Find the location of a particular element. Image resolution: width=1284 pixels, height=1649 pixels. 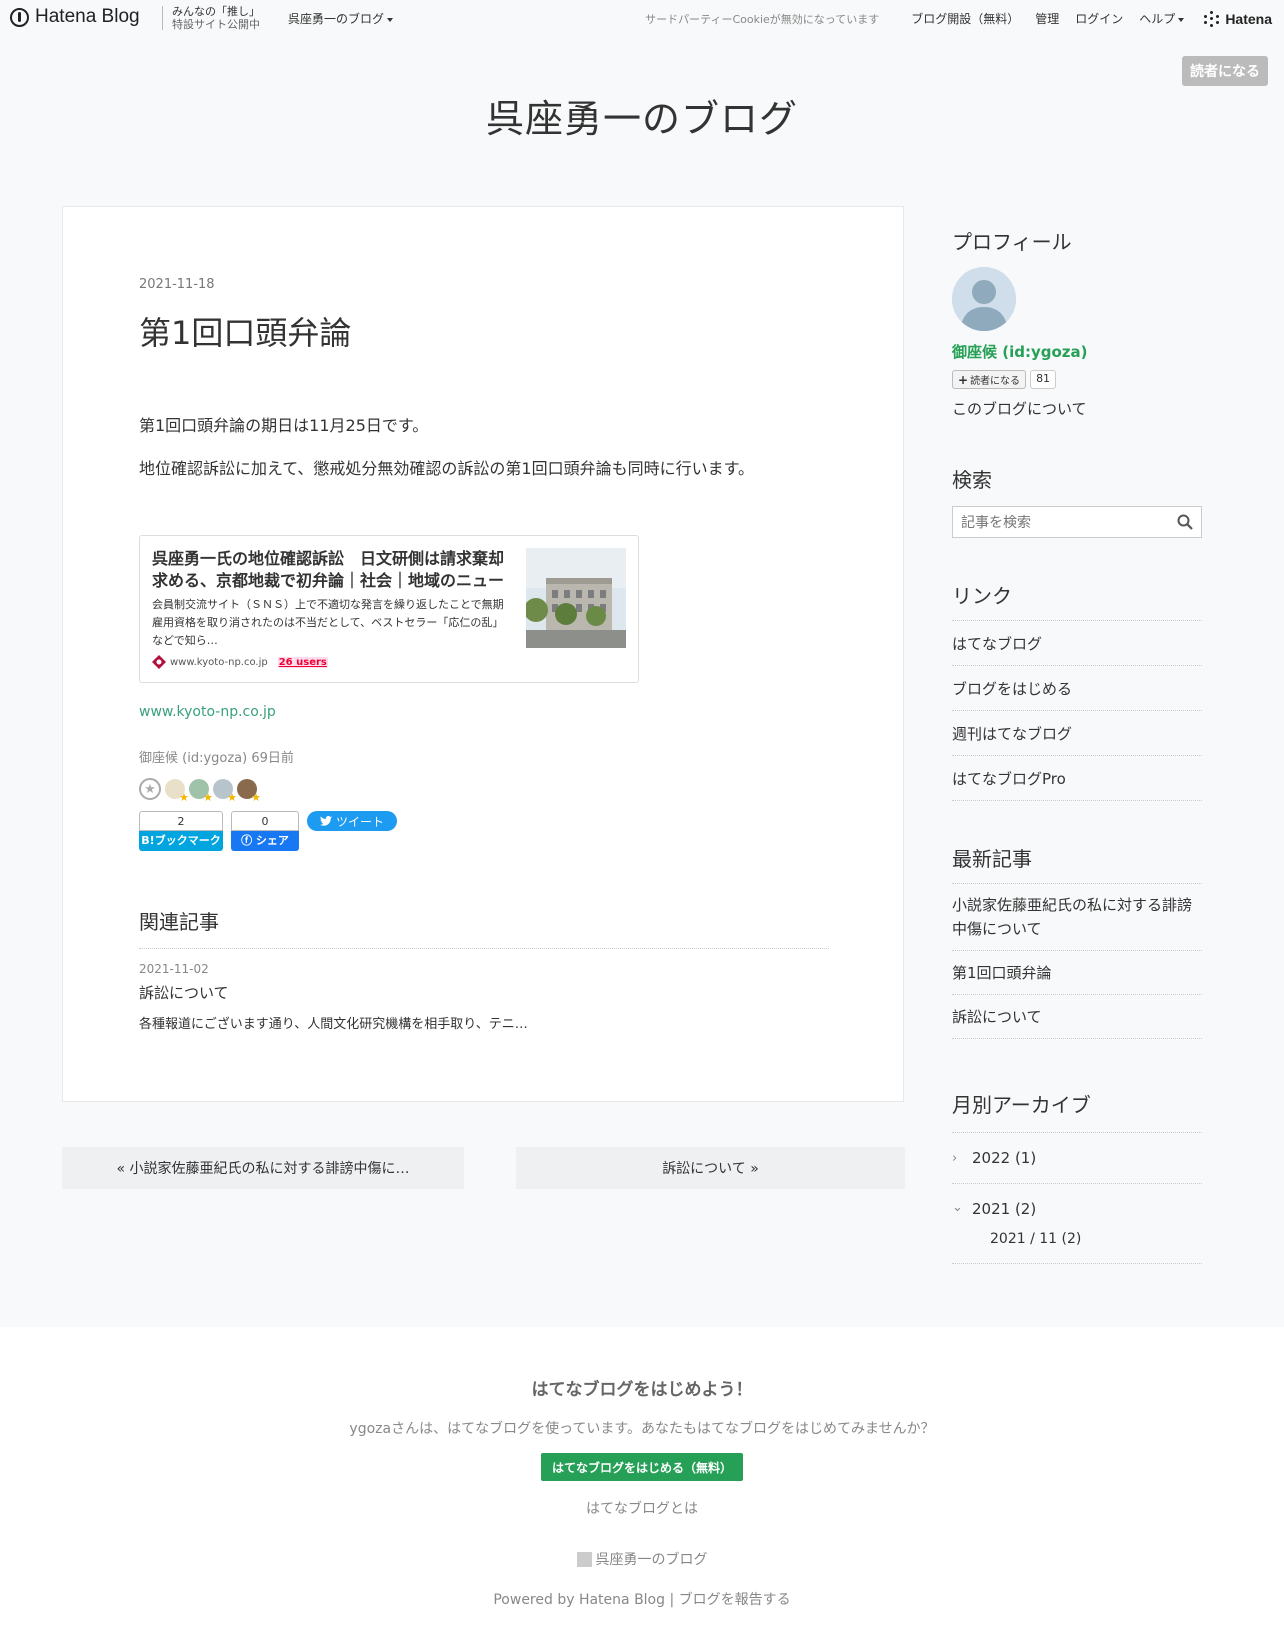

embed-meta: www.kyoto-np.co.jp 26 users is located at coordinates (240, 662).